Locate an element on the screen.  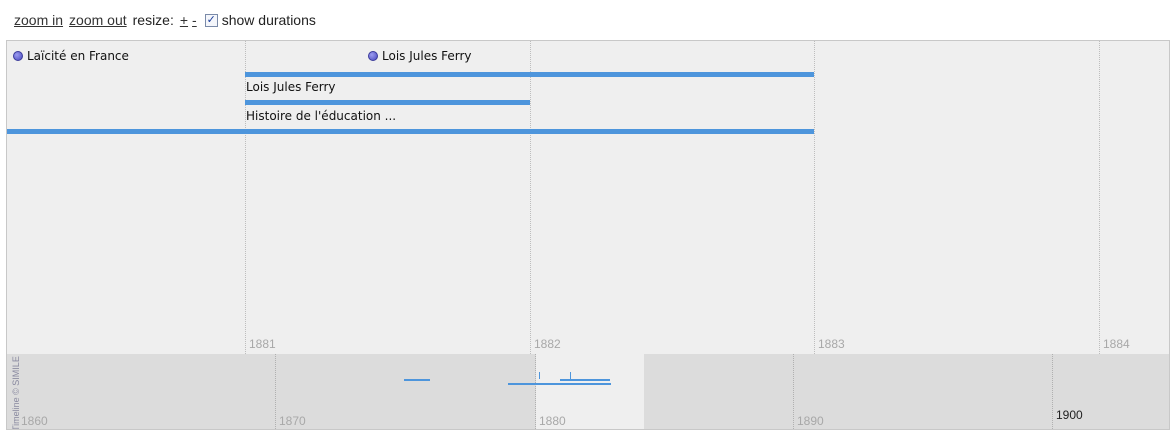
event-label: Laïcité en France is located at coordinates (78, 56).